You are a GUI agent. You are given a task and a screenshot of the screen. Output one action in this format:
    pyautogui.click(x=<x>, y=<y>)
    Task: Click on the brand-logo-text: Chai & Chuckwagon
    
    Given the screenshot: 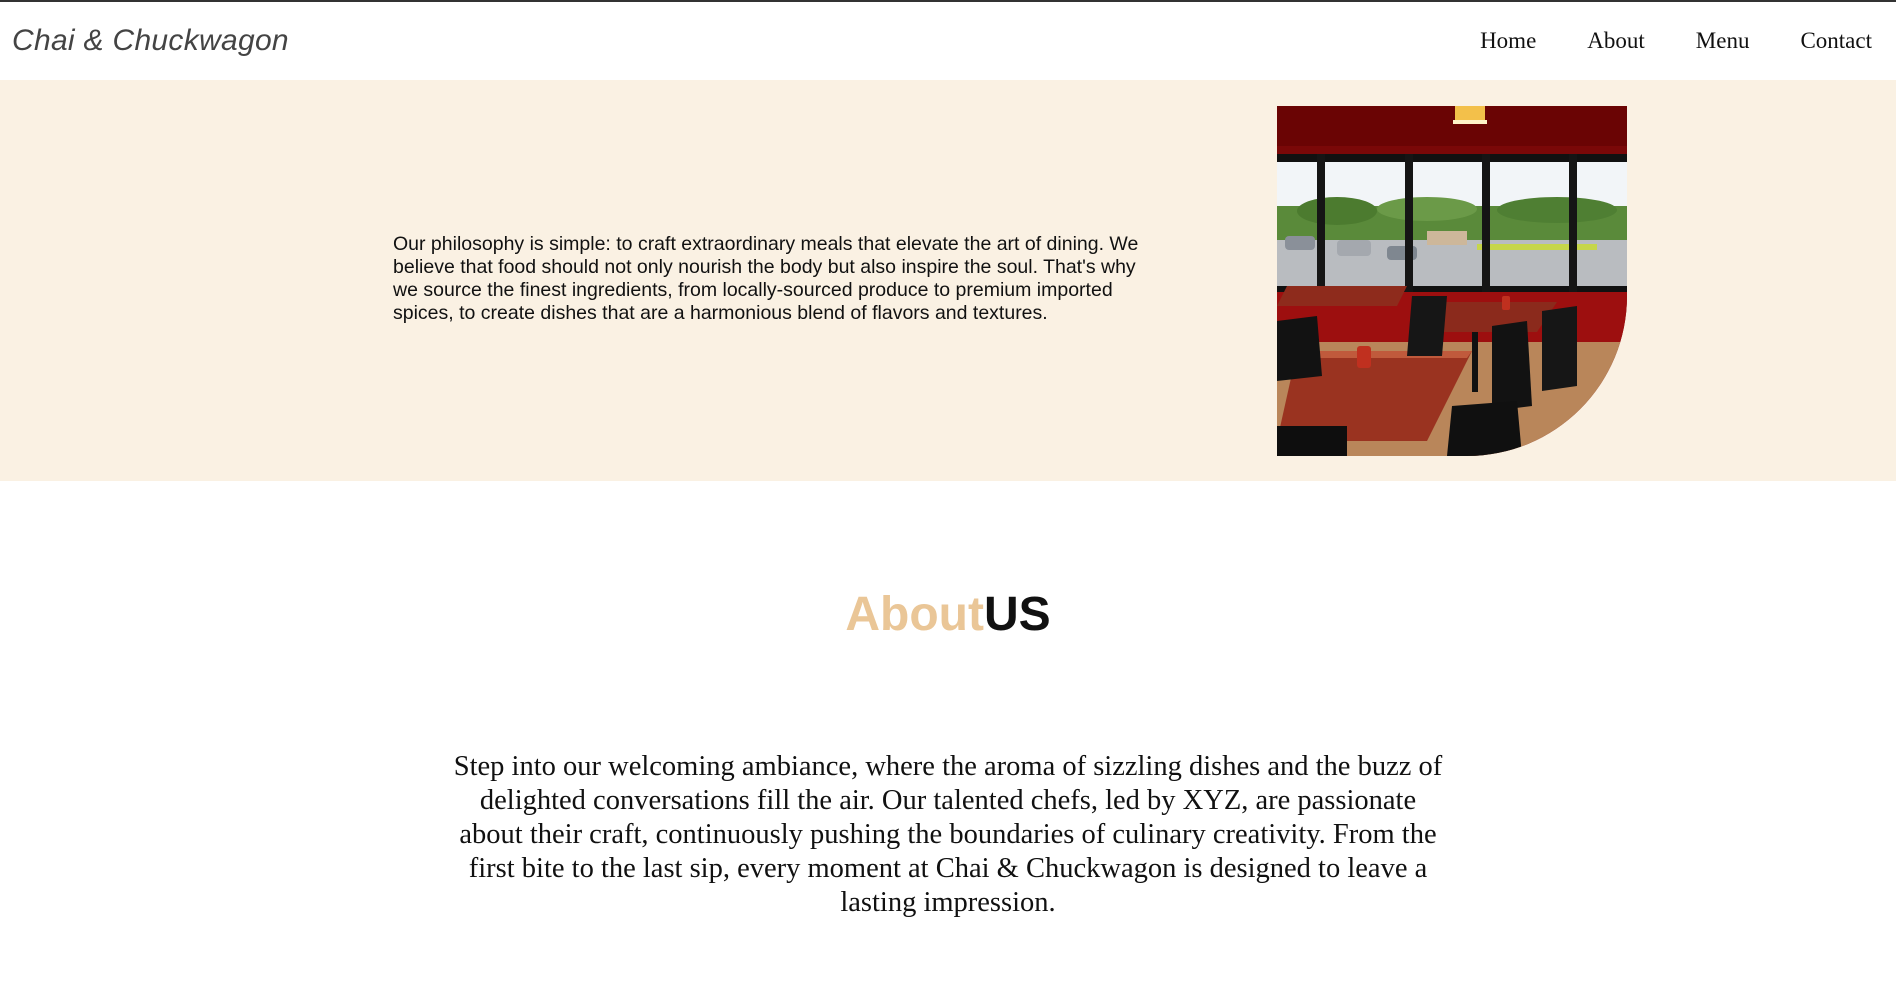 What is the action you would take?
    pyautogui.click(x=150, y=41)
    